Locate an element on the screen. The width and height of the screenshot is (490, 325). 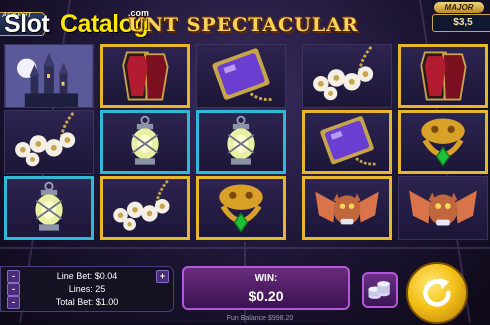
castle-icon is located at coordinates (49, 76).